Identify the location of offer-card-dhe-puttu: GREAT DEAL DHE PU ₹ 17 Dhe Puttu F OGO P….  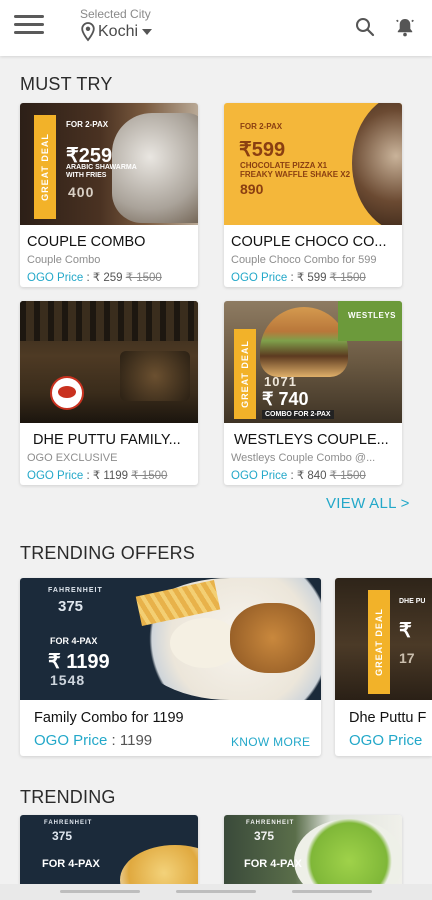
(383, 667).